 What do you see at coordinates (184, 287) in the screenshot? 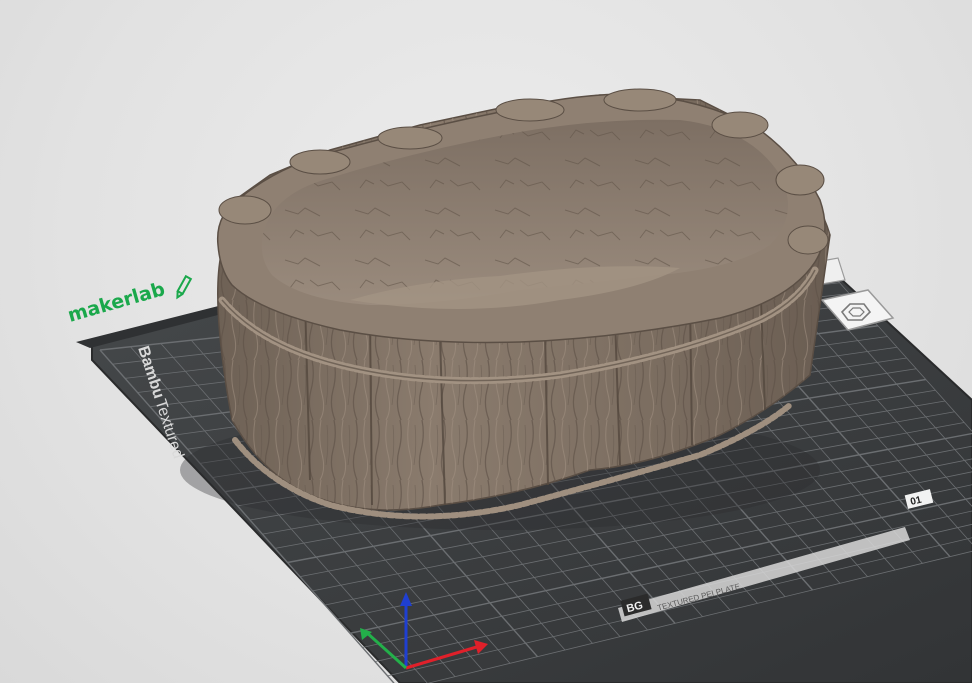
I see `pencil-icon` at bounding box center [184, 287].